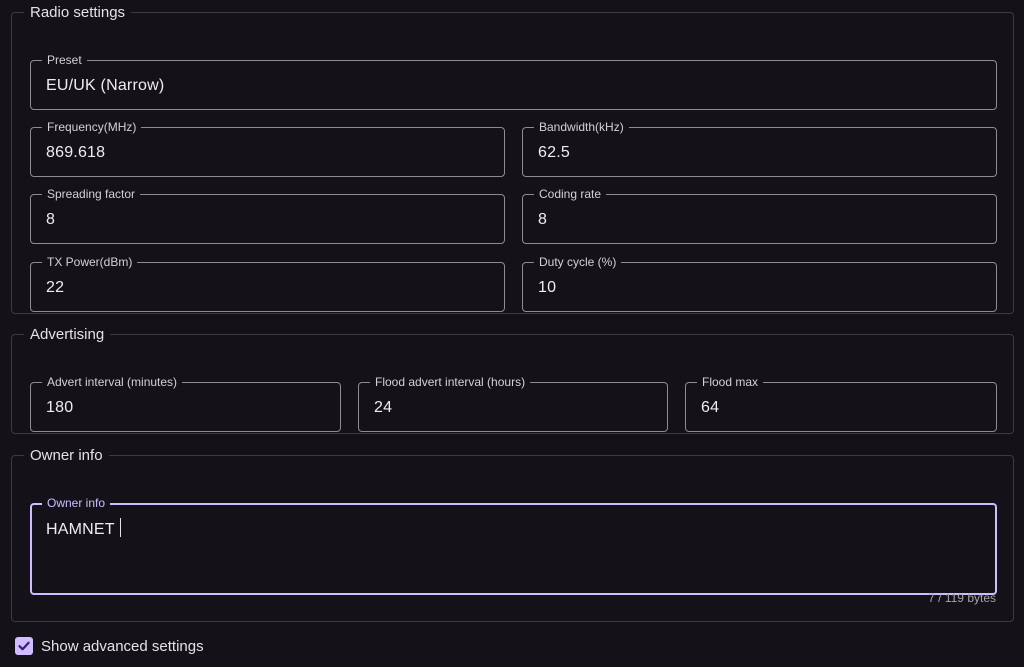 This screenshot has height=667, width=1024. What do you see at coordinates (543, 219) in the screenshot?
I see `coding-rate-value: 8` at bounding box center [543, 219].